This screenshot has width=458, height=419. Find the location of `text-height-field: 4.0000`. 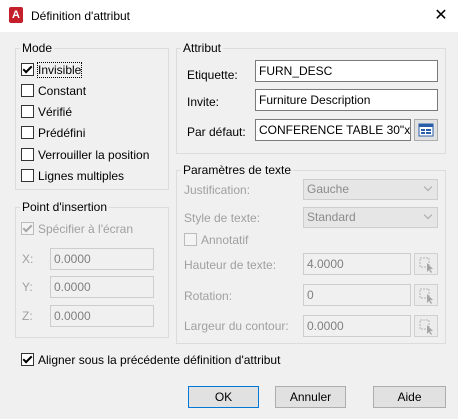

text-height-field: 4.0000 is located at coordinates (357, 264).